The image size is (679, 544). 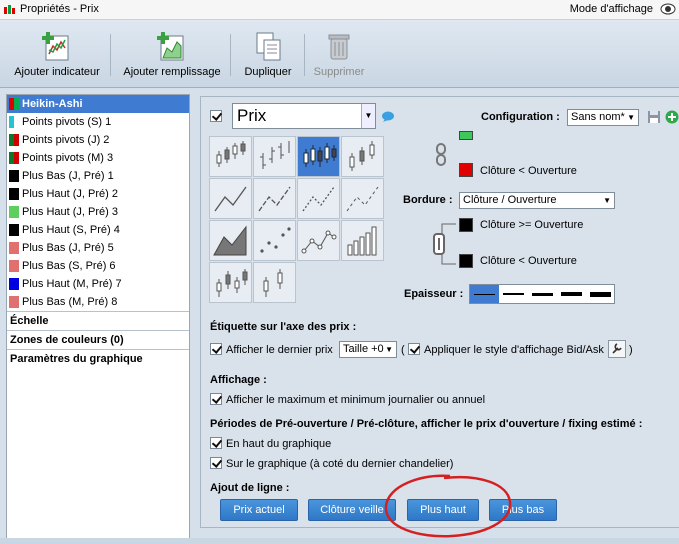 What do you see at coordinates (68, 248) in the screenshot?
I see `list-item-label: Plus Bas (J, Pré) 5` at bounding box center [68, 248].